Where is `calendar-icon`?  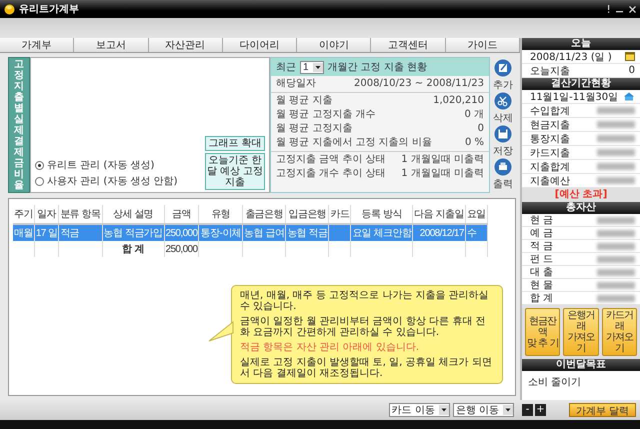 calendar-icon is located at coordinates (630, 56).